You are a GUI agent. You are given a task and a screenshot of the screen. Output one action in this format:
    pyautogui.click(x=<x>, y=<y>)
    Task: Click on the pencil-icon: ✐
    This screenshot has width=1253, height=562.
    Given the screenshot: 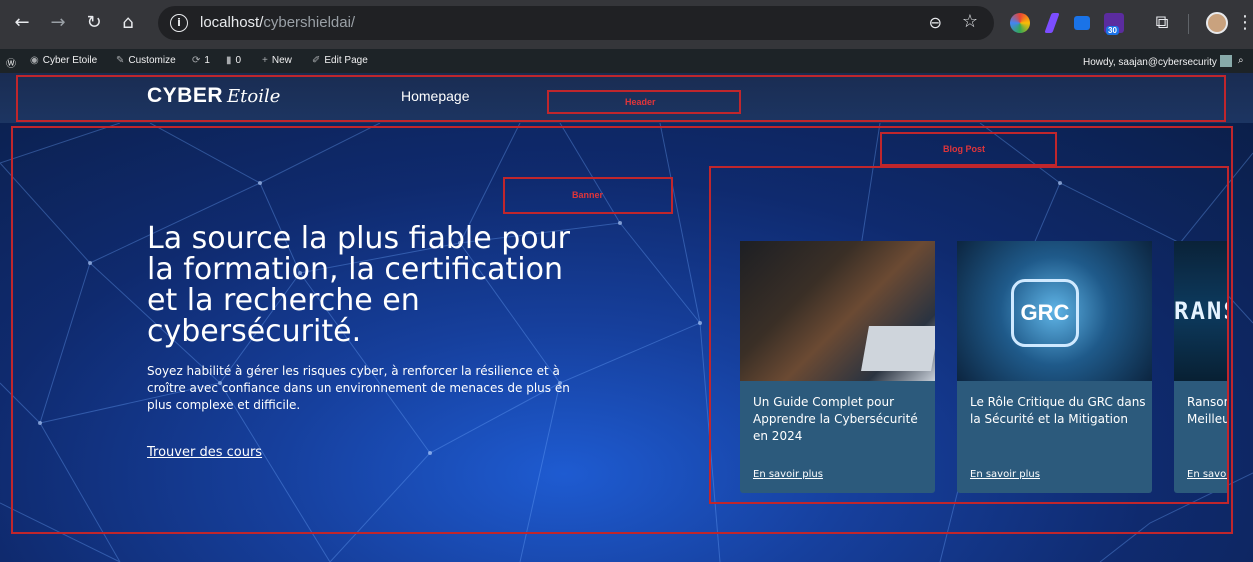 What is the action you would take?
    pyautogui.click(x=316, y=60)
    